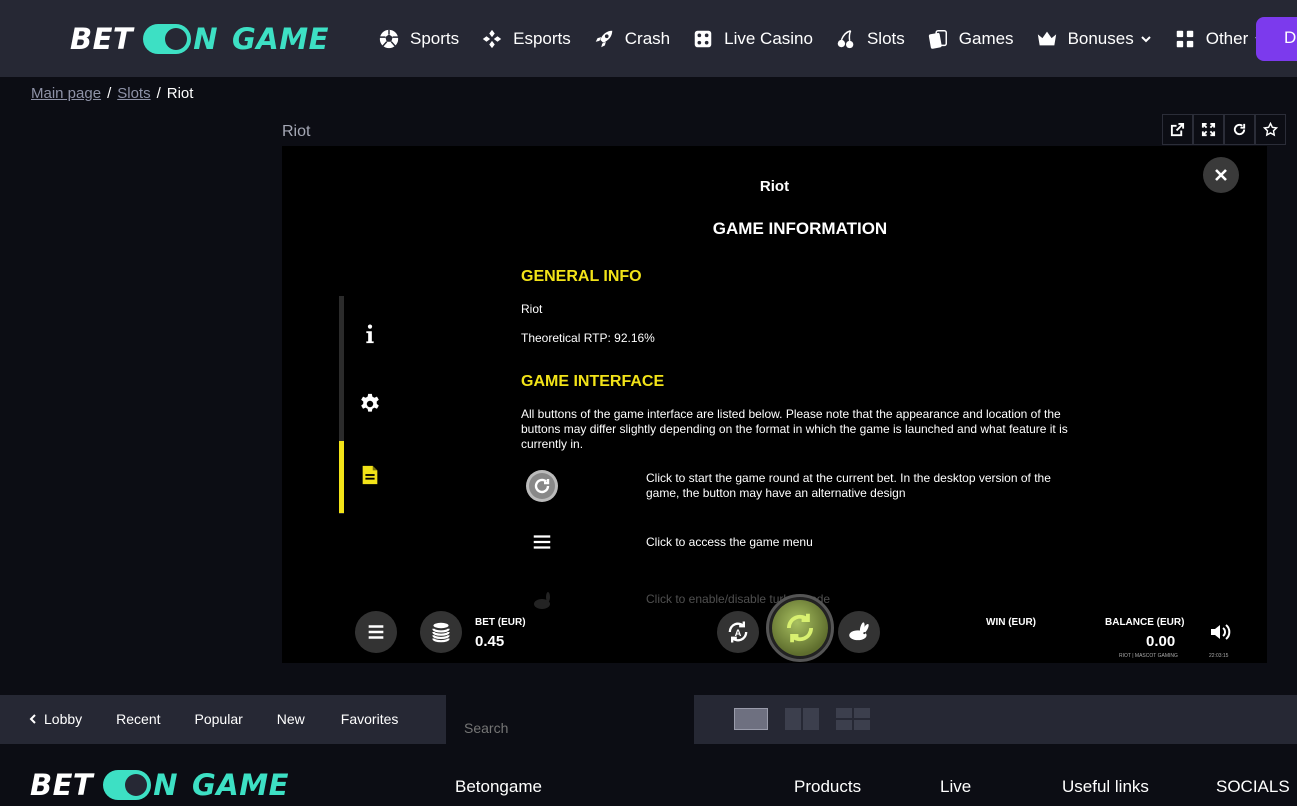 The height and width of the screenshot is (806, 1297). I want to click on nav-slots-label: Slots, so click(885, 38).